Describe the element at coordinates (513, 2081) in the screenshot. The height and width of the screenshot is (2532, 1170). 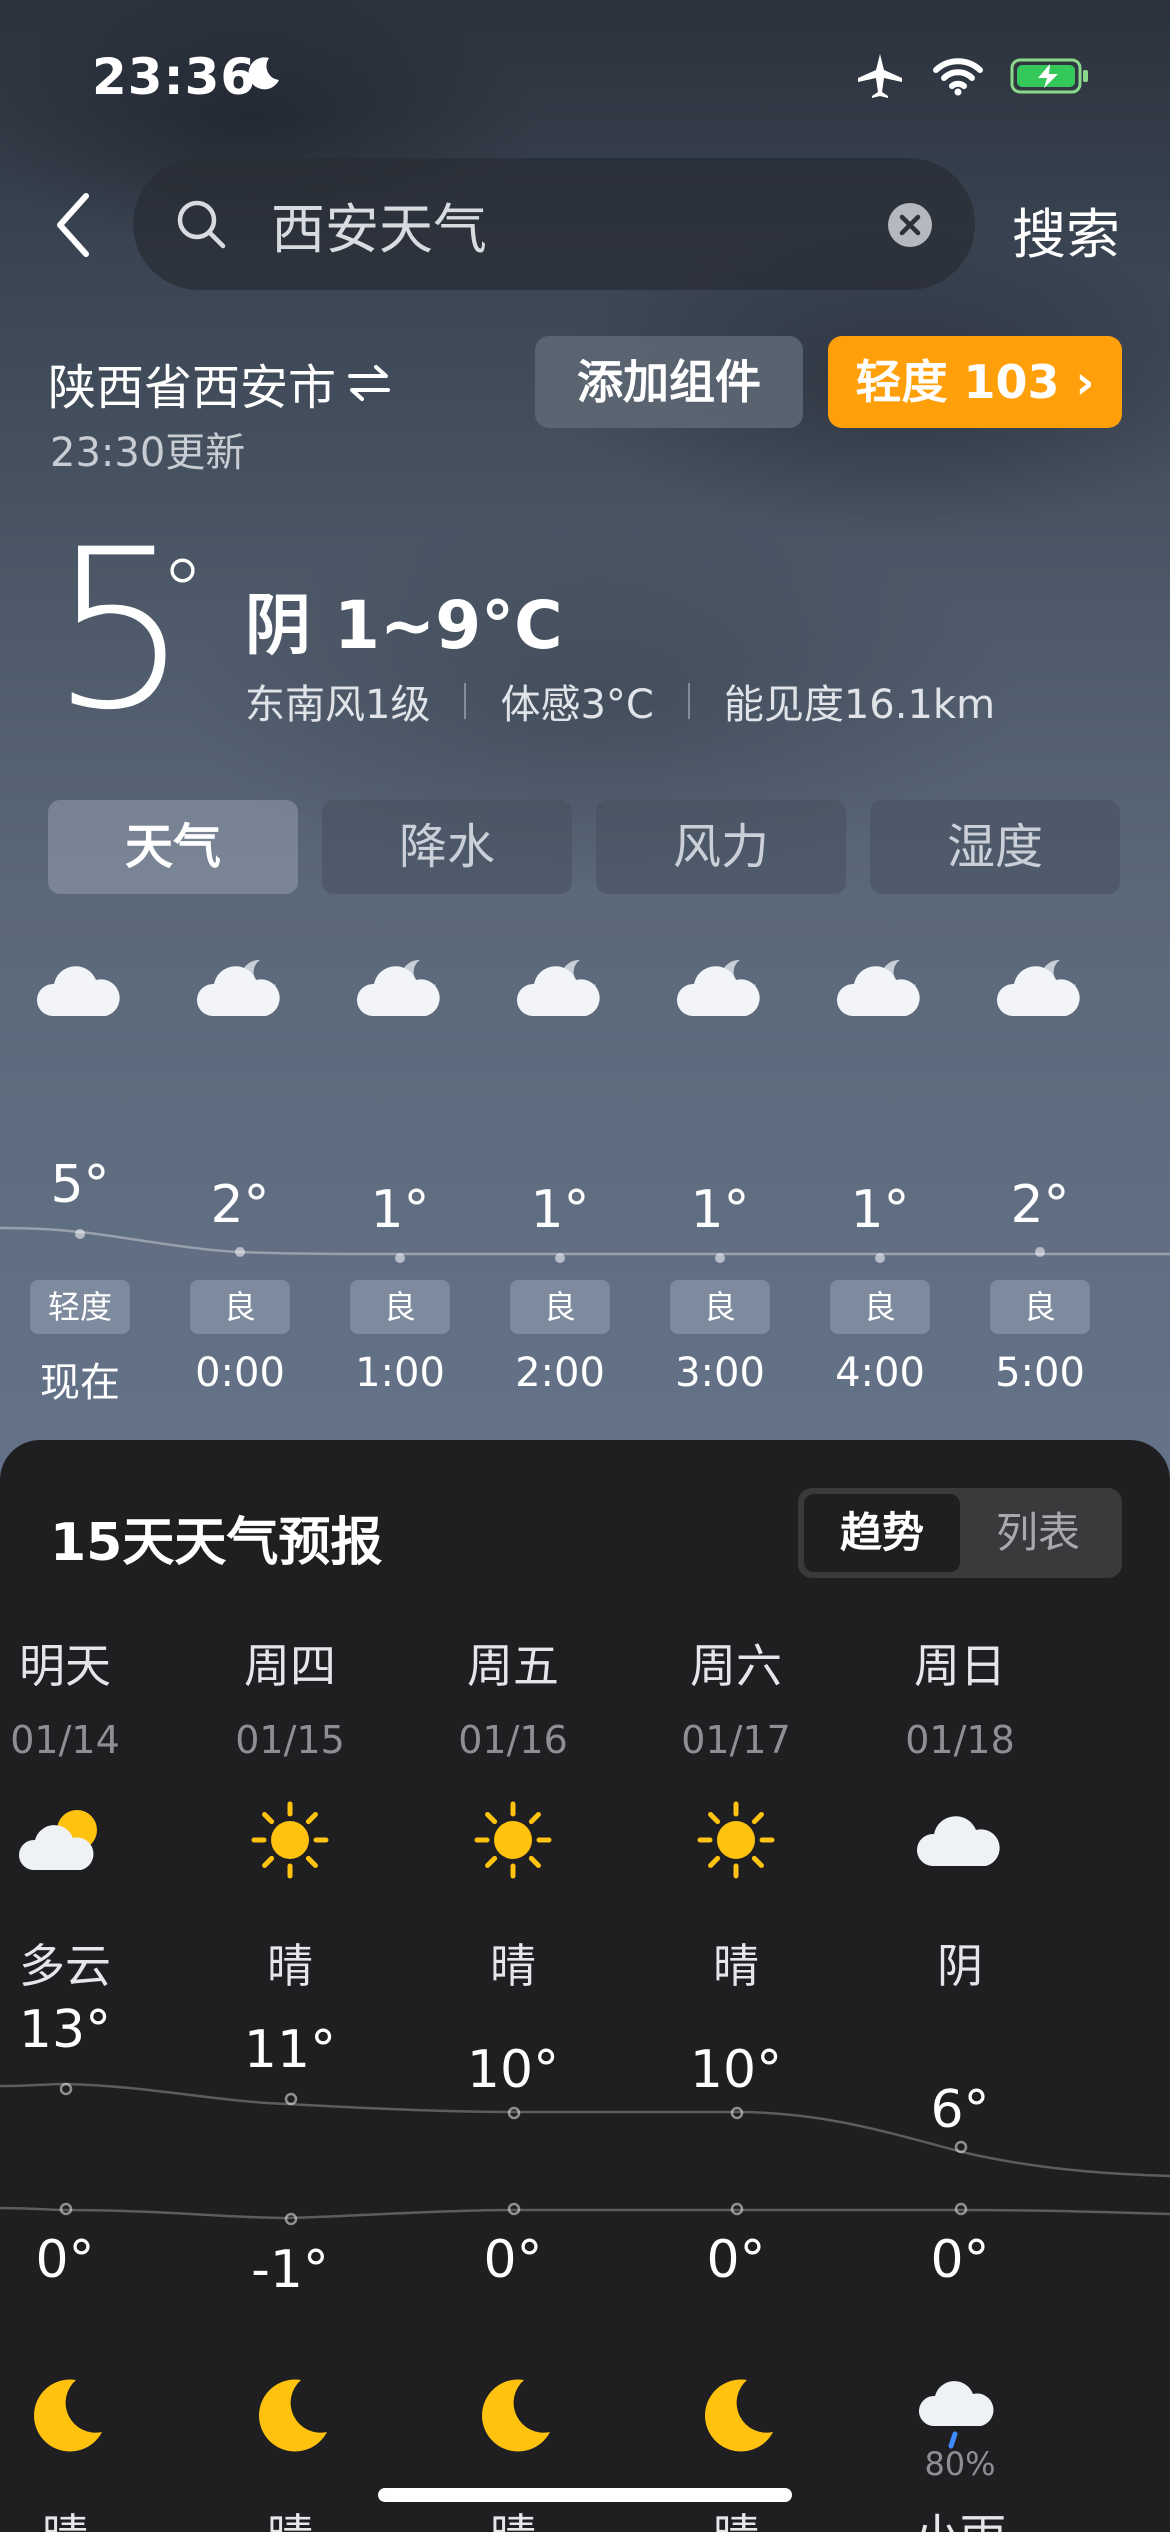
I see `forecast-day: 周五 01/16 晴 10° 0° 晴` at that location.